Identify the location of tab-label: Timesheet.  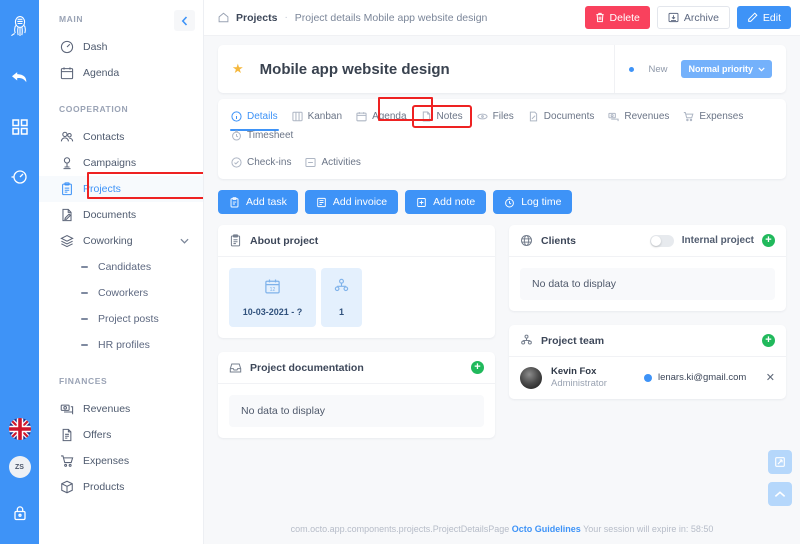
(270, 135).